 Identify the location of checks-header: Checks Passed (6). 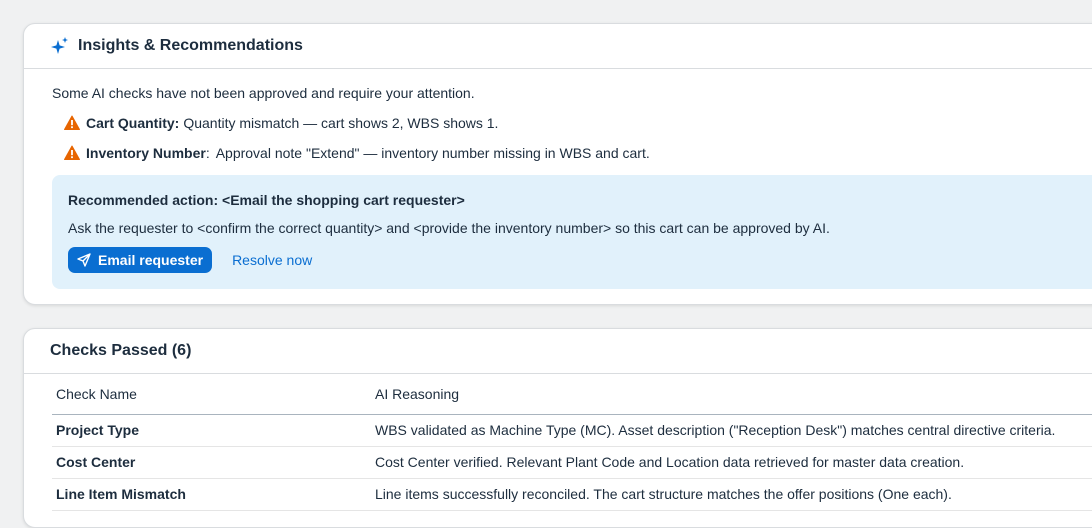
(558, 351).